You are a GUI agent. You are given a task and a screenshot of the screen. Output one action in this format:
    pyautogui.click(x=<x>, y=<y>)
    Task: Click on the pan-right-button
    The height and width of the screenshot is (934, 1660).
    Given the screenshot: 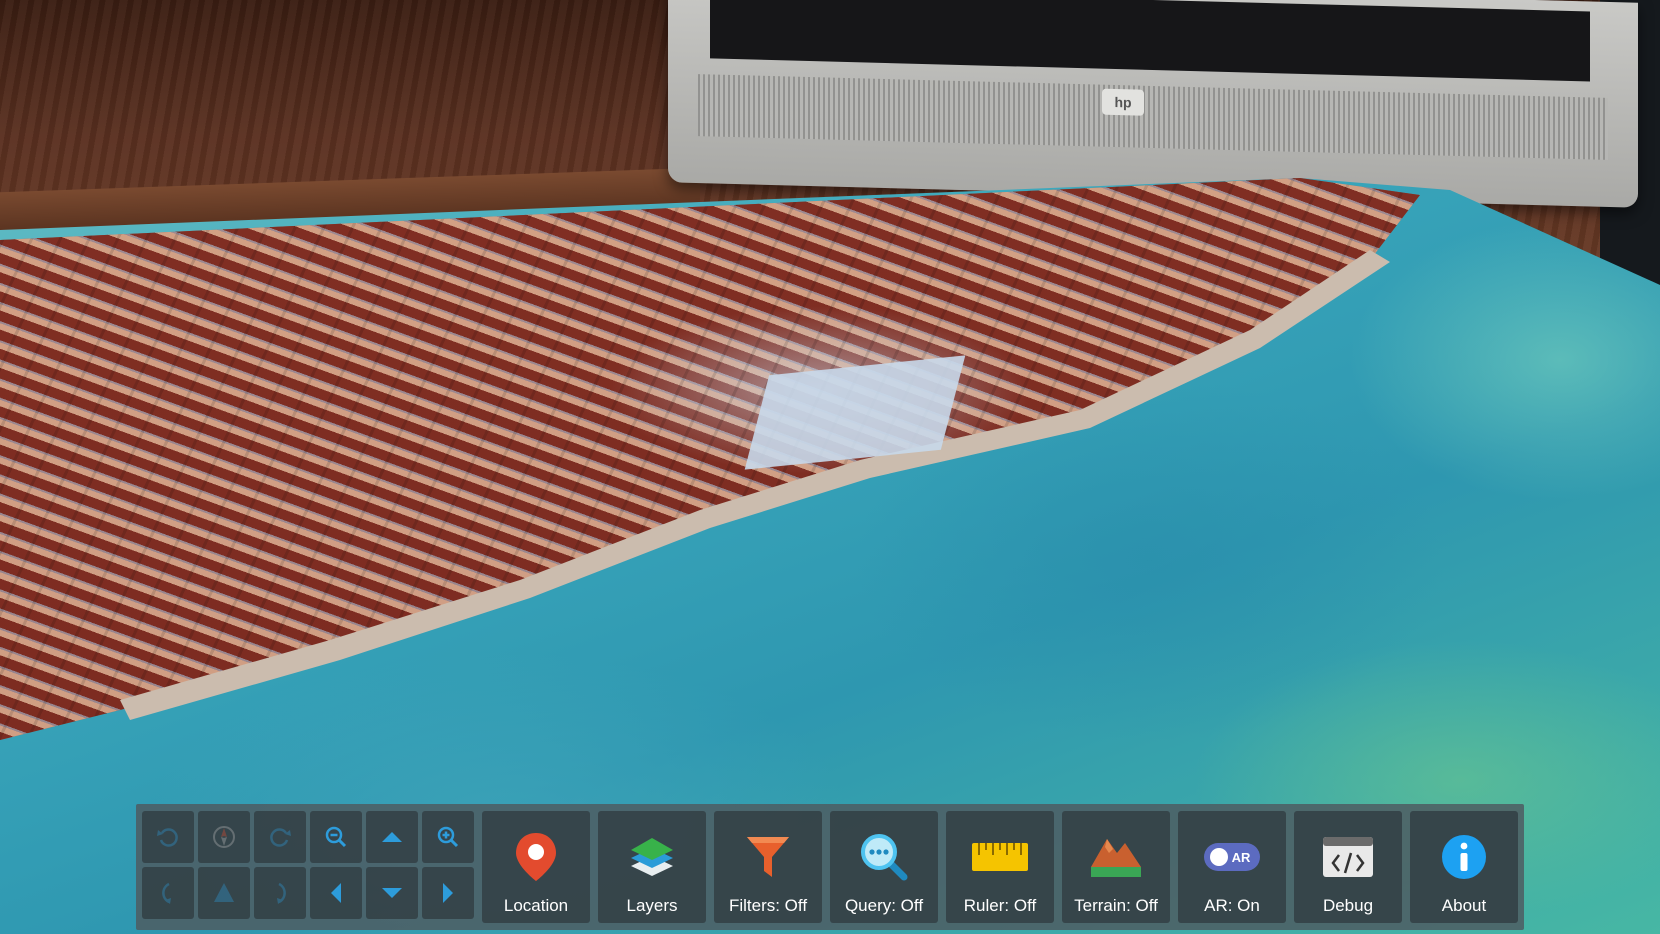 What is the action you would take?
    pyautogui.click(x=448, y=893)
    